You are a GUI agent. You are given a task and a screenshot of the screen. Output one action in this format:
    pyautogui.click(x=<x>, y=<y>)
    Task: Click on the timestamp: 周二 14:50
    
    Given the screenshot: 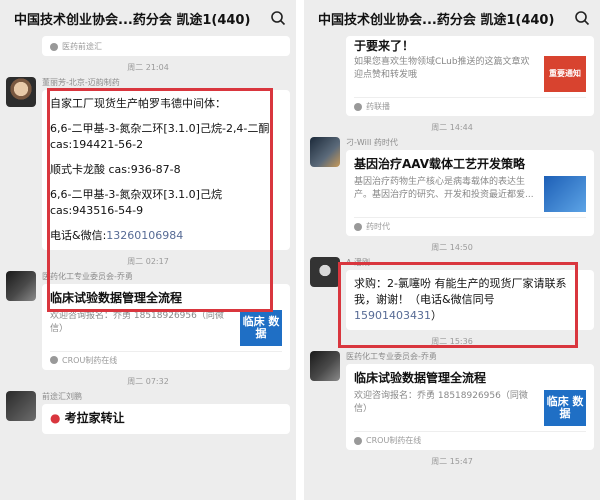 What is the action you would take?
    pyautogui.click(x=452, y=248)
    